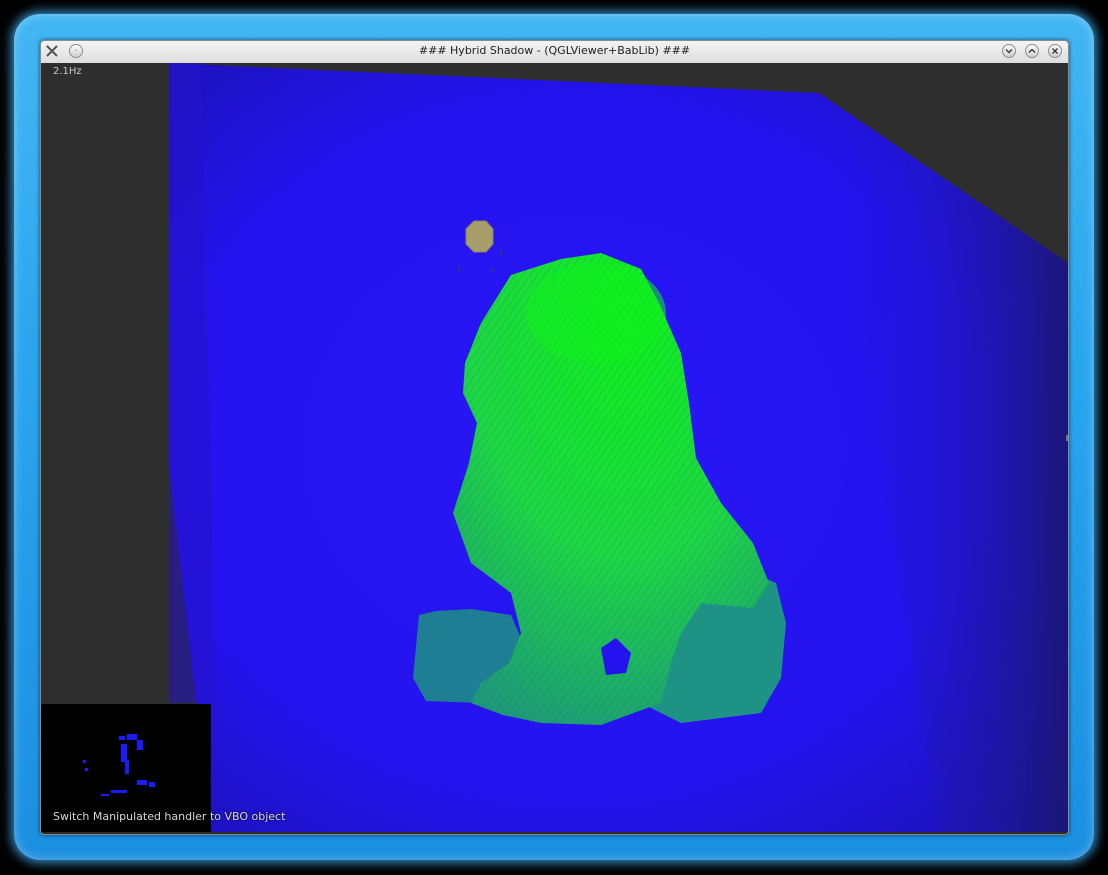 The image size is (1108, 875). Describe the element at coordinates (479, 236) in the screenshot. I see `light-source-marker` at that location.